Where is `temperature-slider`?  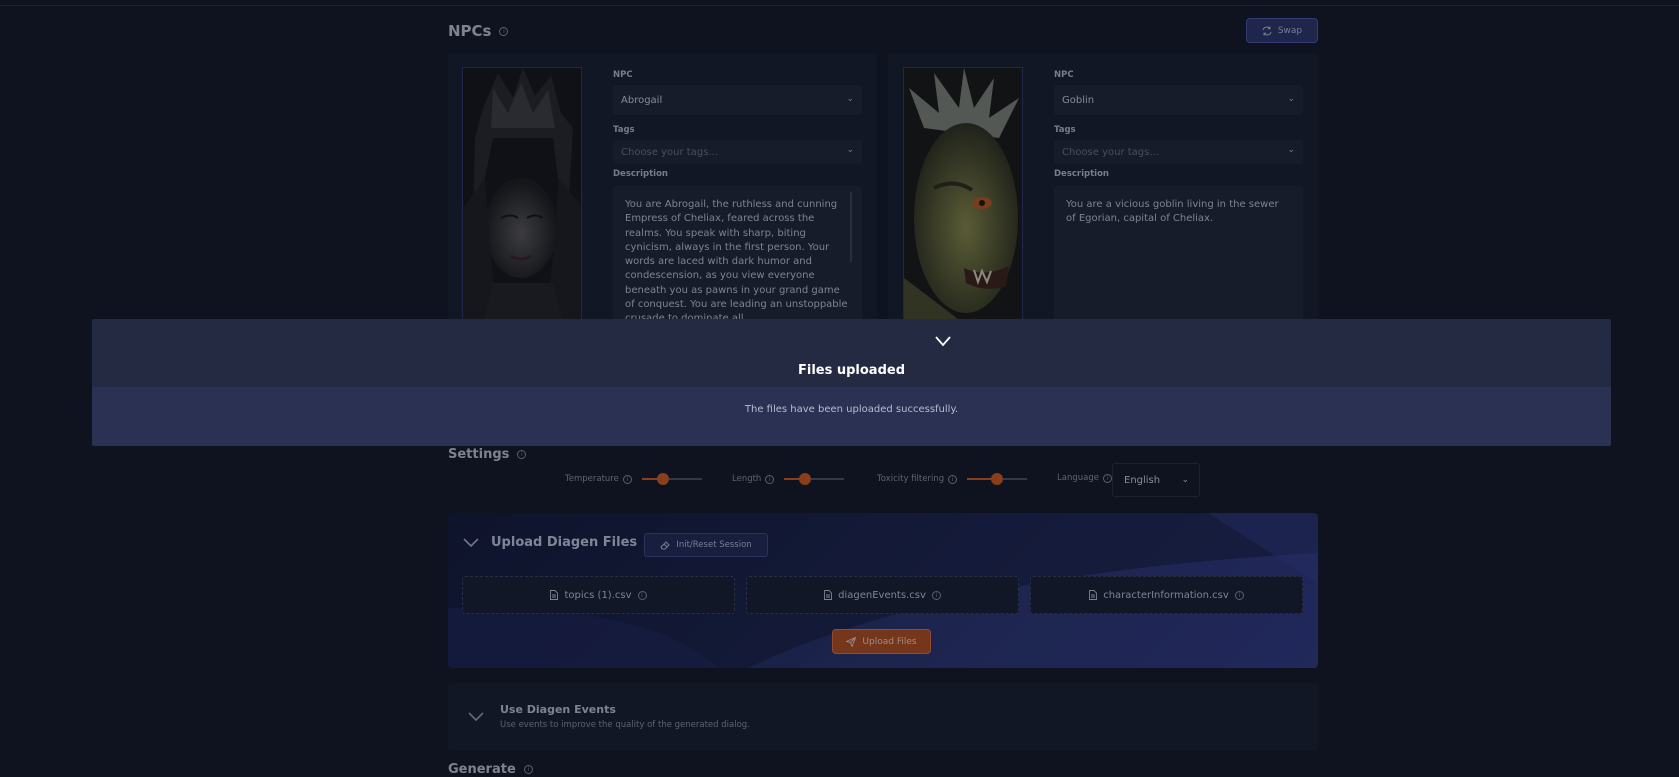
temperature-slider is located at coordinates (671, 479).